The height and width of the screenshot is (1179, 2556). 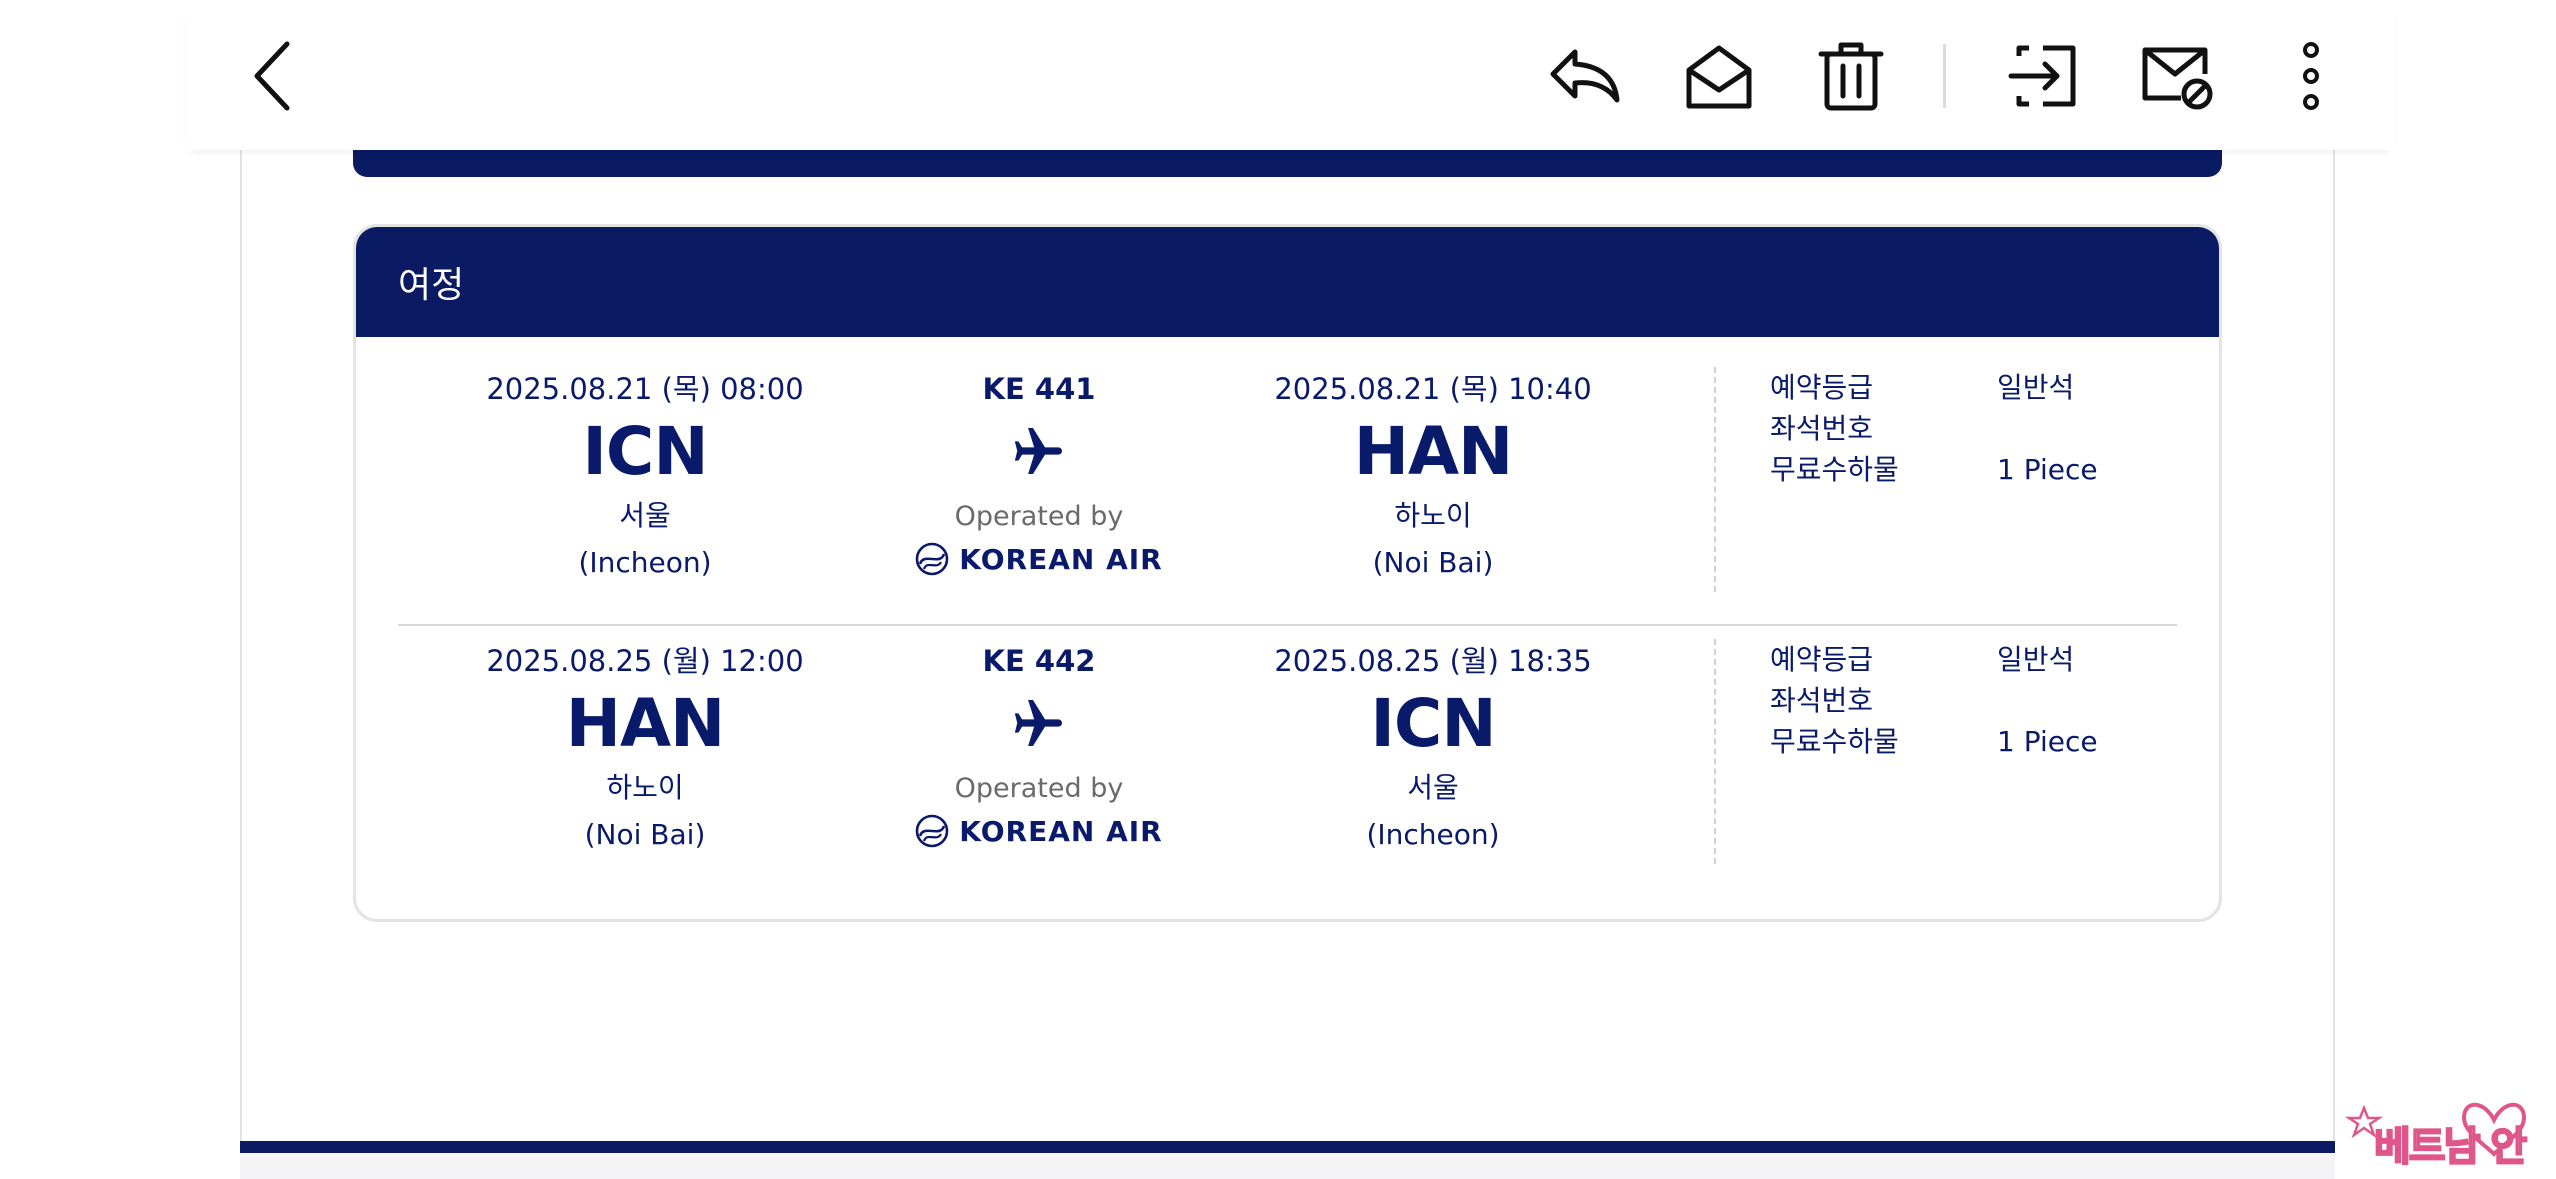 I want to click on envelope-open-icon, so click(x=1719, y=77).